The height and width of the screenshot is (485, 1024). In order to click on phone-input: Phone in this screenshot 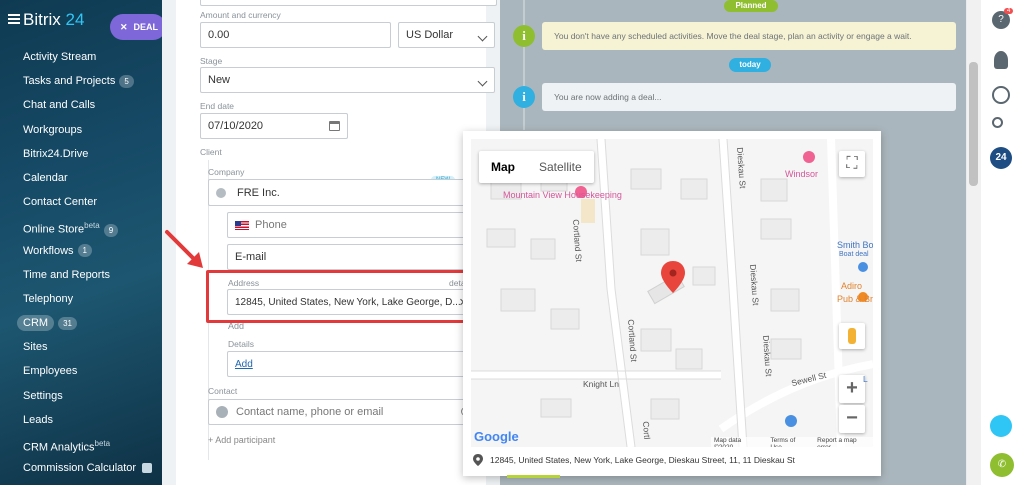, I will do `click(352, 225)`.